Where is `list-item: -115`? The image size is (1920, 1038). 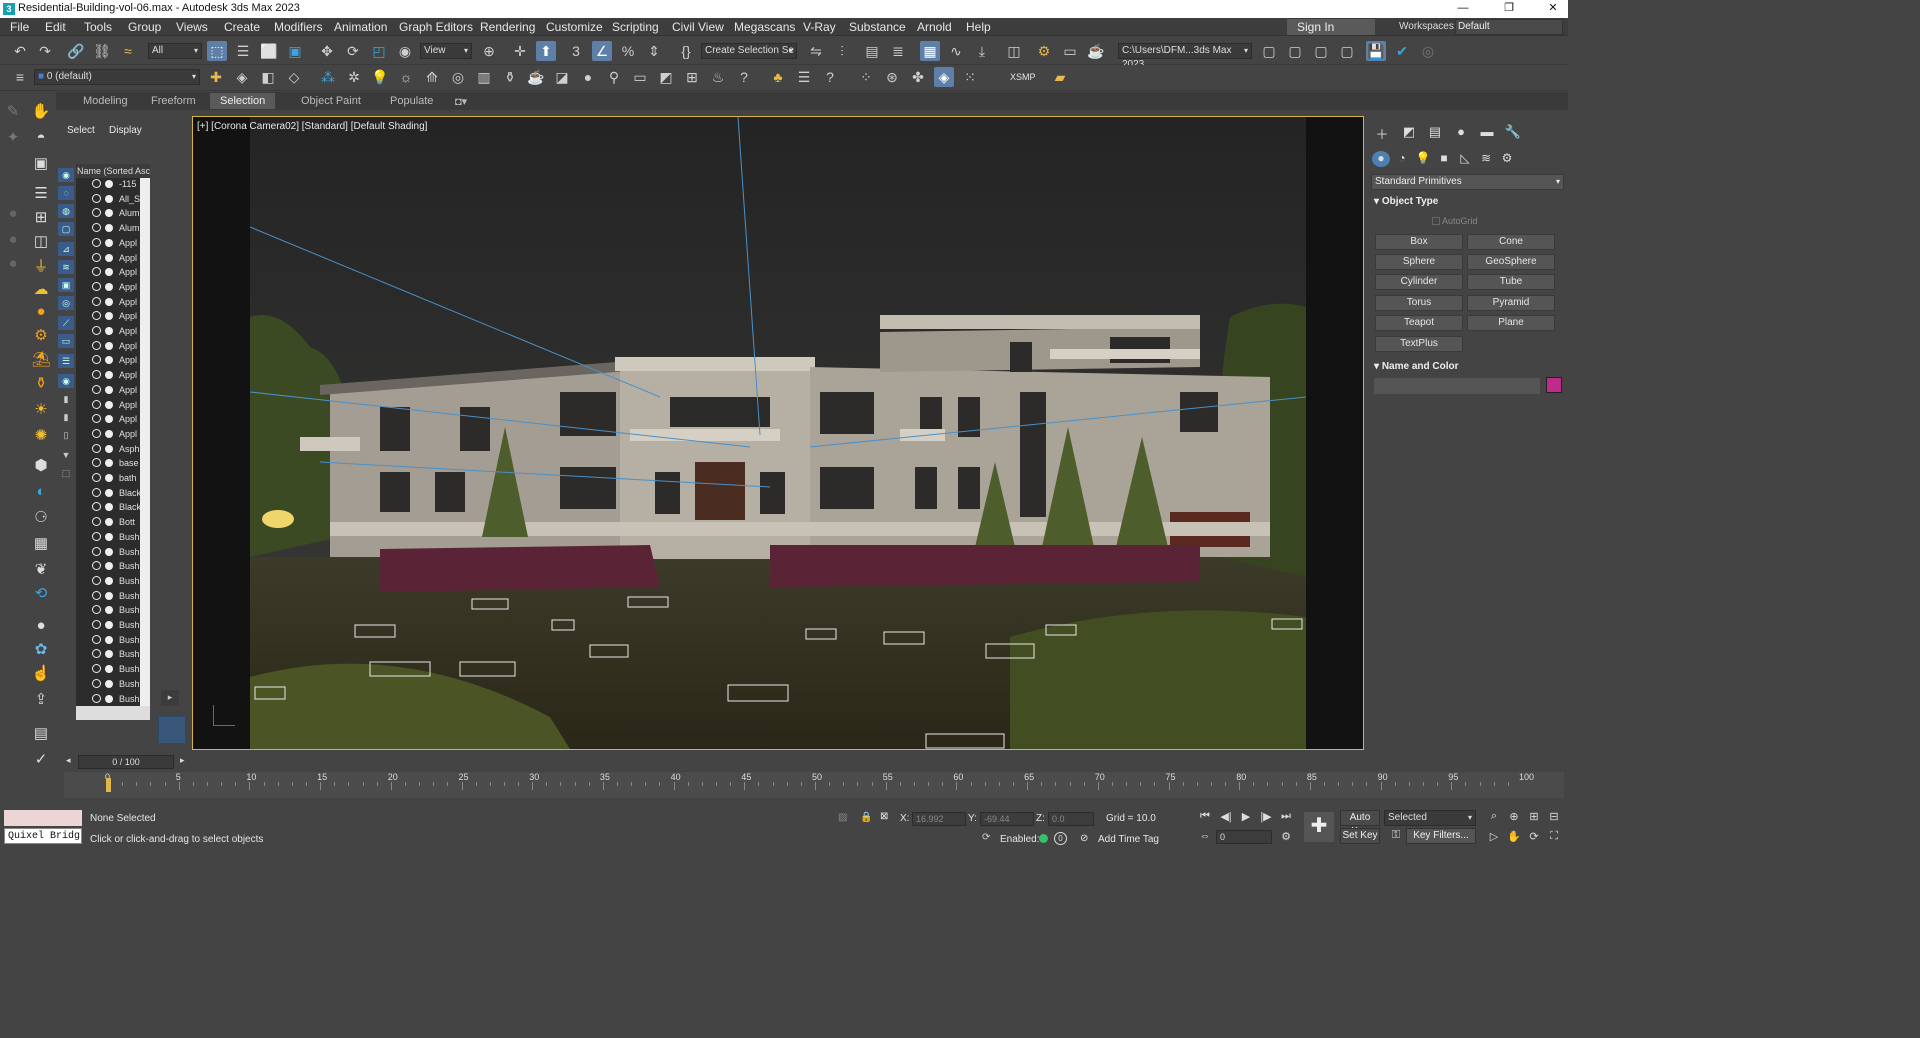
list-item: -115 is located at coordinates (108, 185).